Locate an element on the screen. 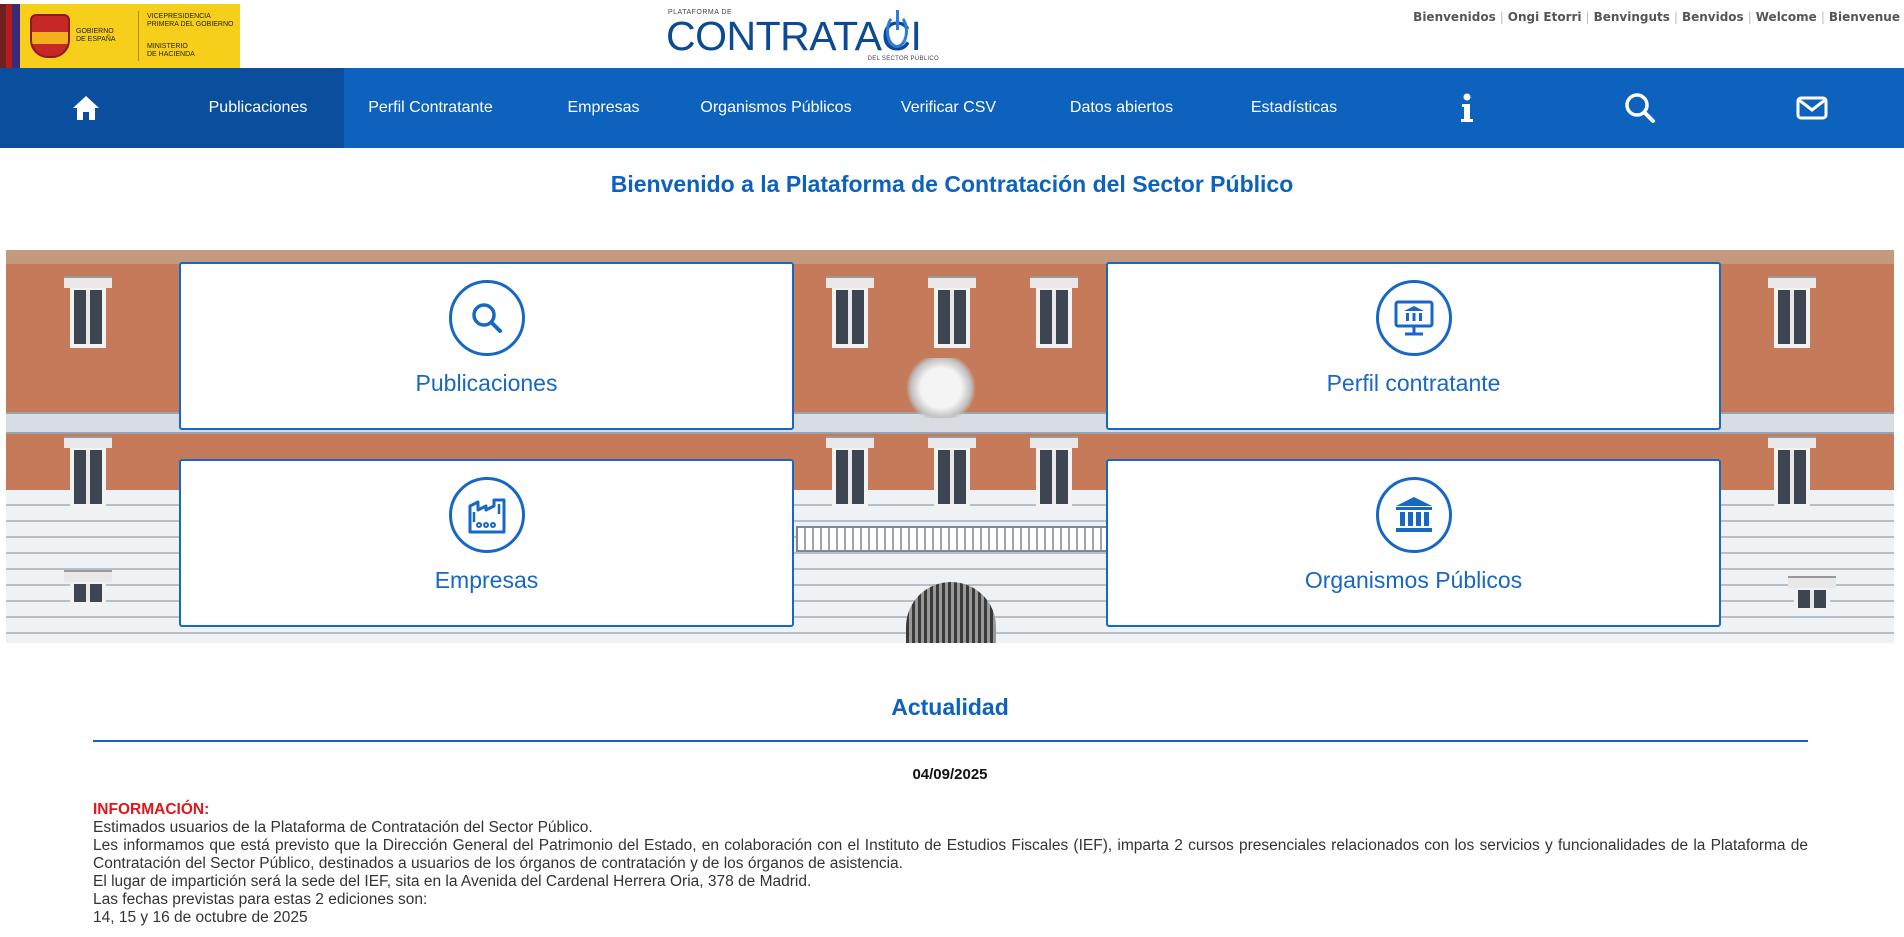  factory-icon is located at coordinates (486, 515).